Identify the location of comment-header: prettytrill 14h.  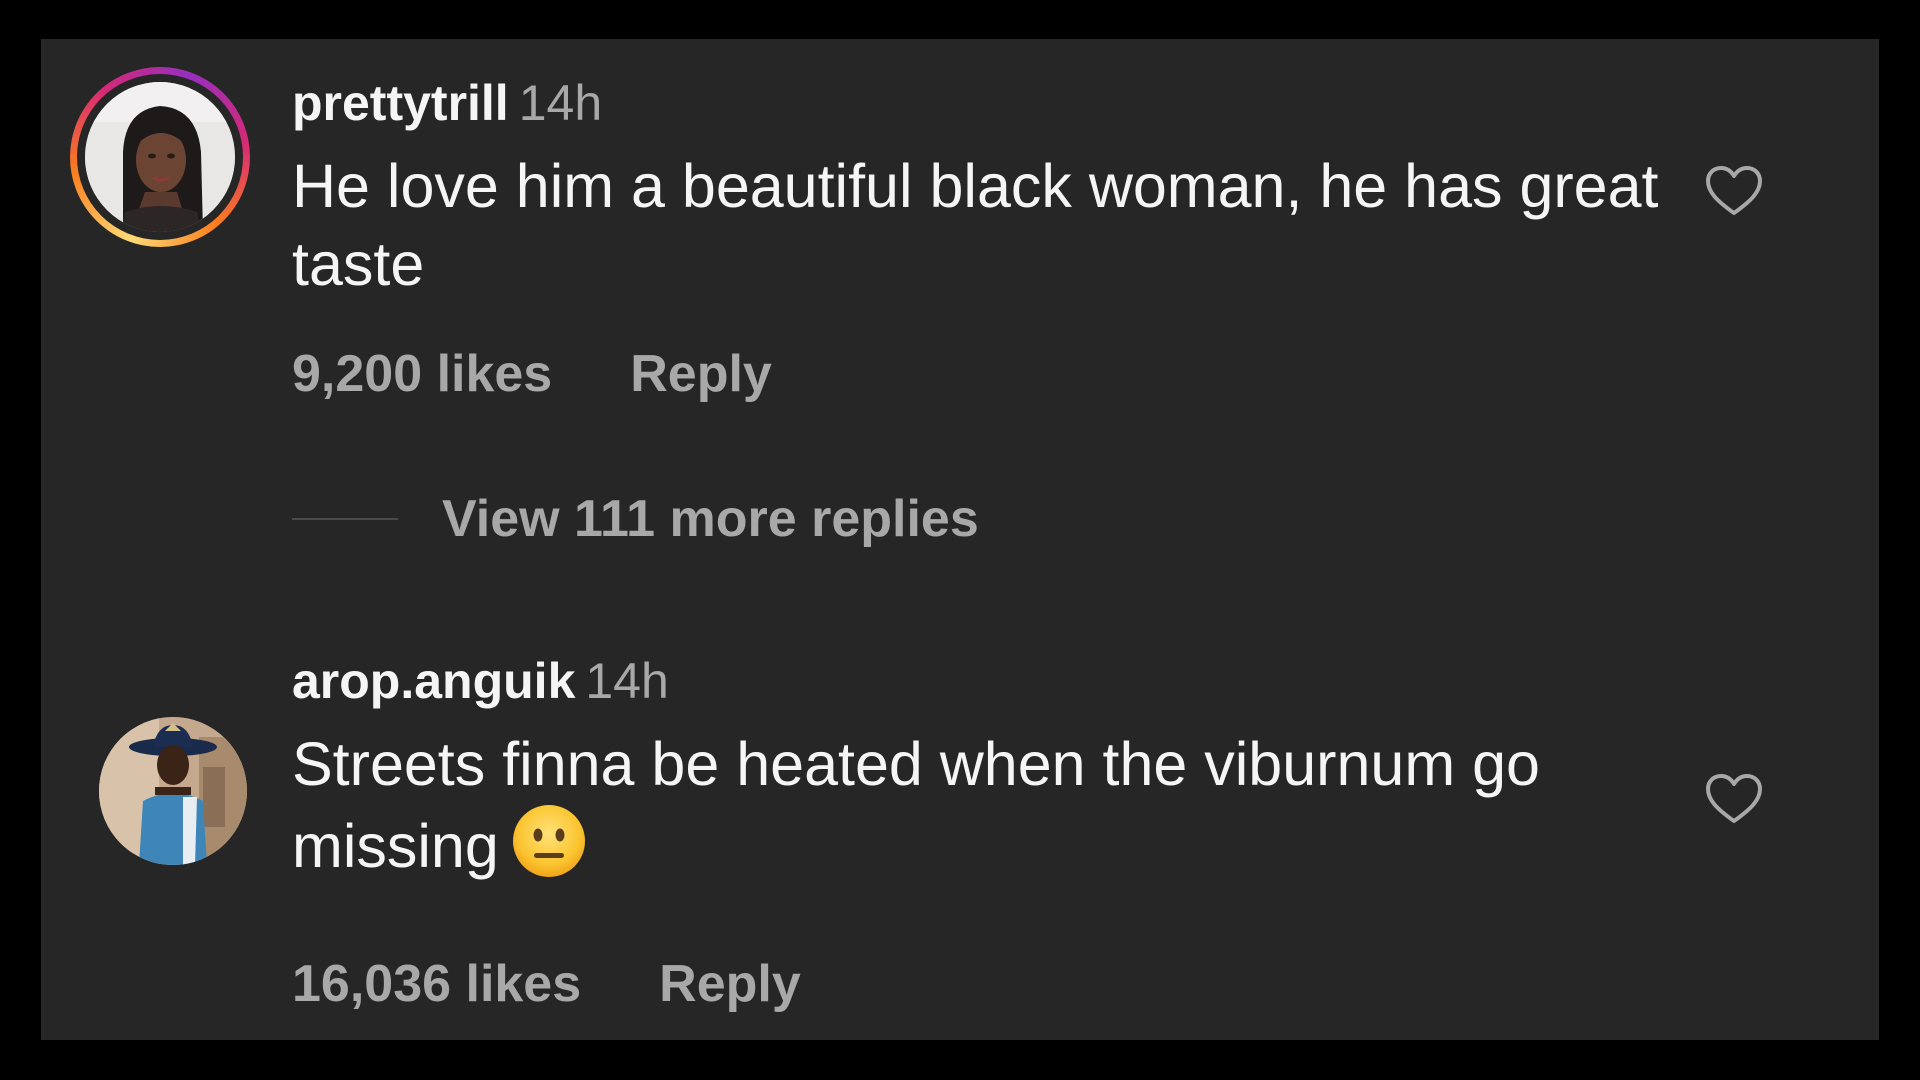
(447, 103).